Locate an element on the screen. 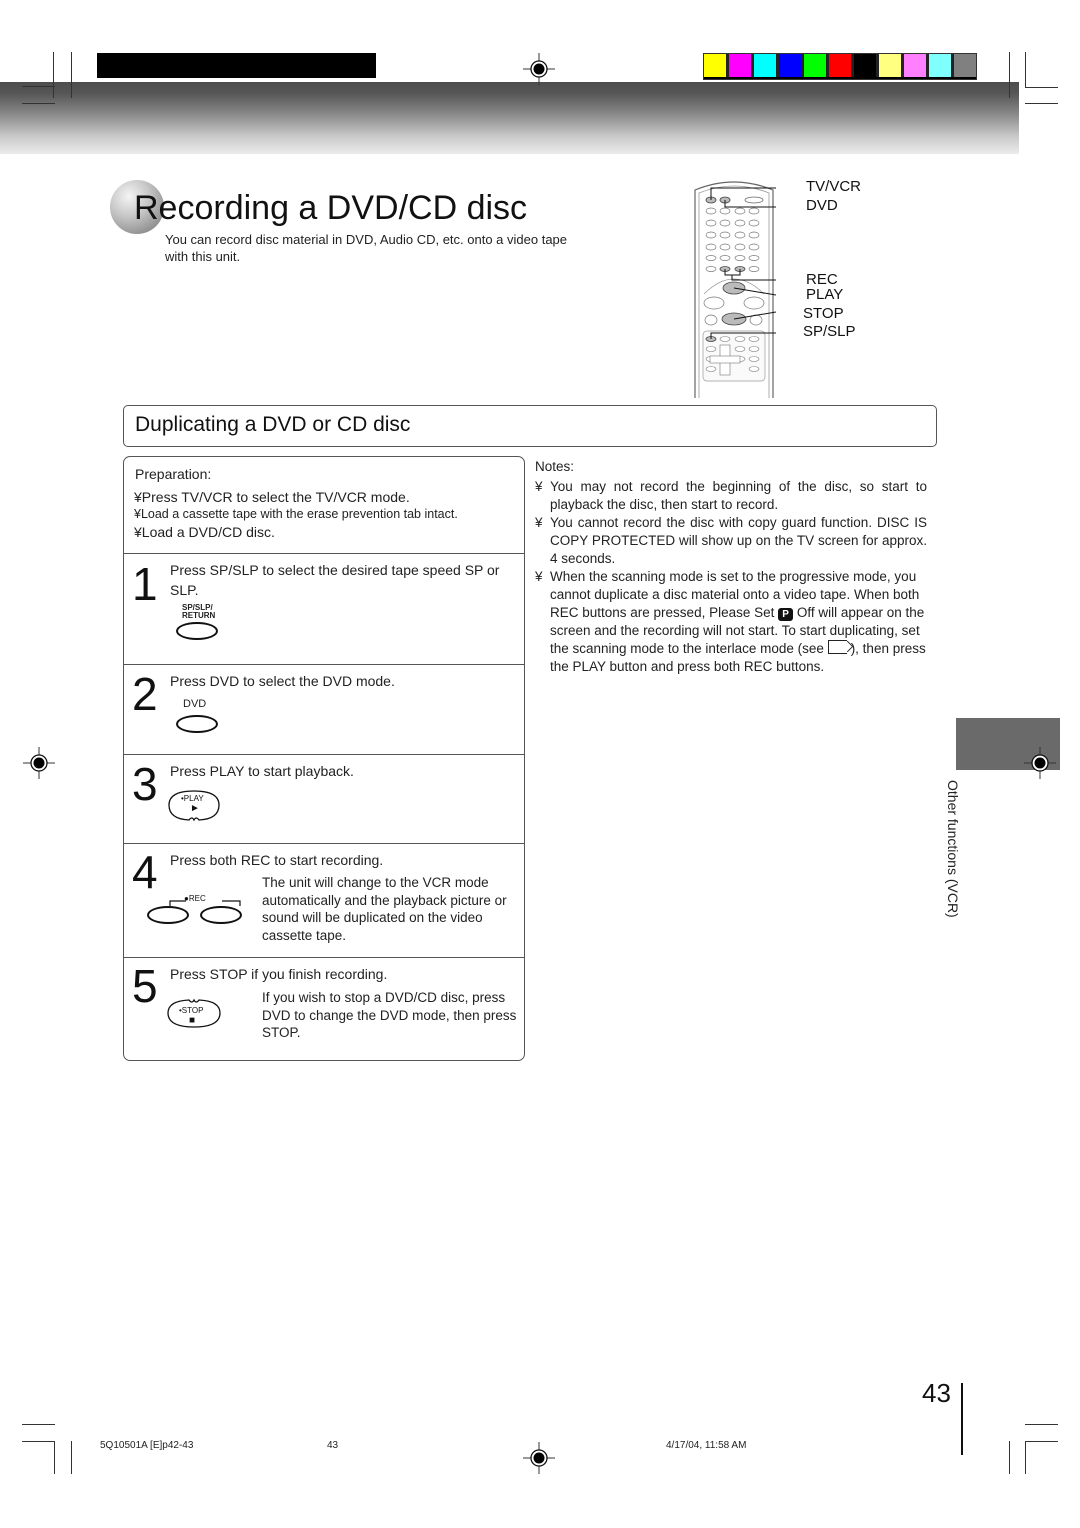 Image resolution: width=1080 pixels, height=1528 pixels. footer-timestamp: 4/17/04, 11:58 AM is located at coordinates (706, 1445).